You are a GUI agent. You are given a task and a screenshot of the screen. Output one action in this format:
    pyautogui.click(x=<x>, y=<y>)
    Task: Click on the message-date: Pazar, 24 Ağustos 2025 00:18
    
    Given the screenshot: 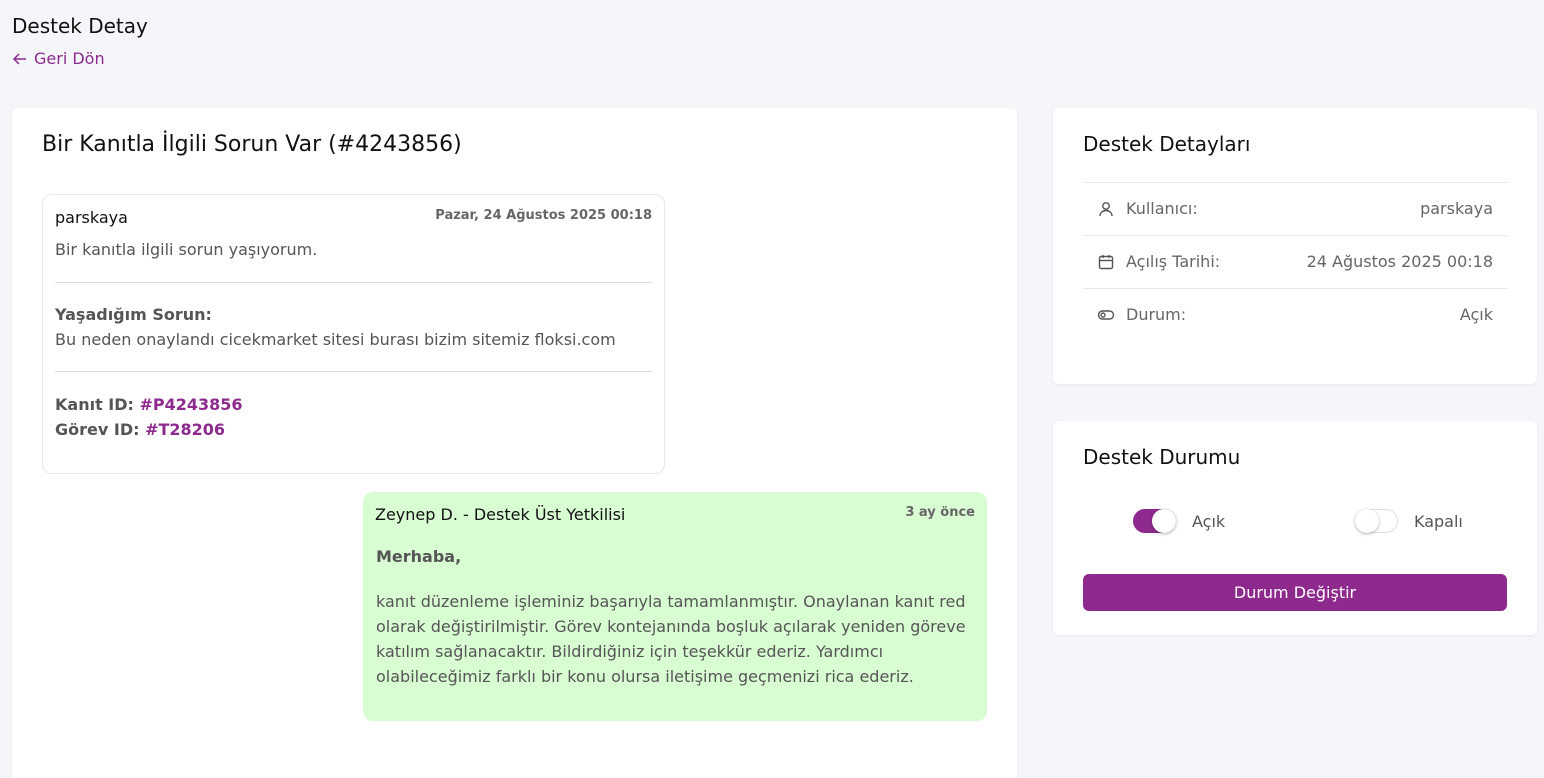 What is the action you would take?
    pyautogui.click(x=543, y=215)
    